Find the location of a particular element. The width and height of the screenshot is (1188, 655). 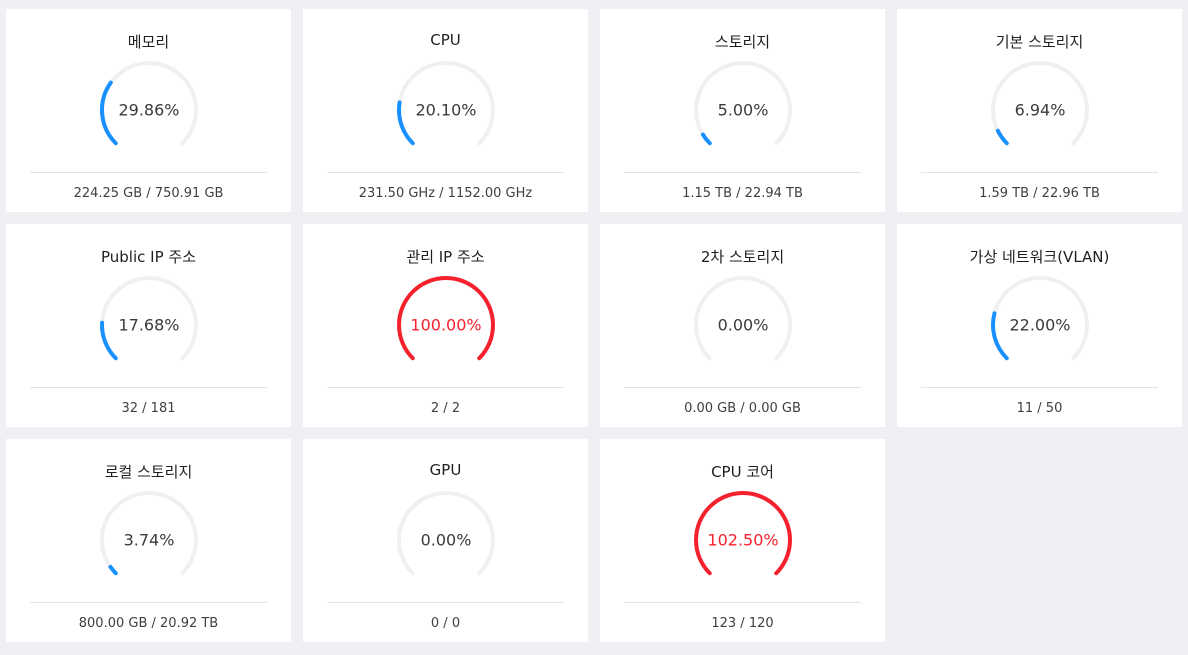

card-title: Public IP 주소 is located at coordinates (148, 257).